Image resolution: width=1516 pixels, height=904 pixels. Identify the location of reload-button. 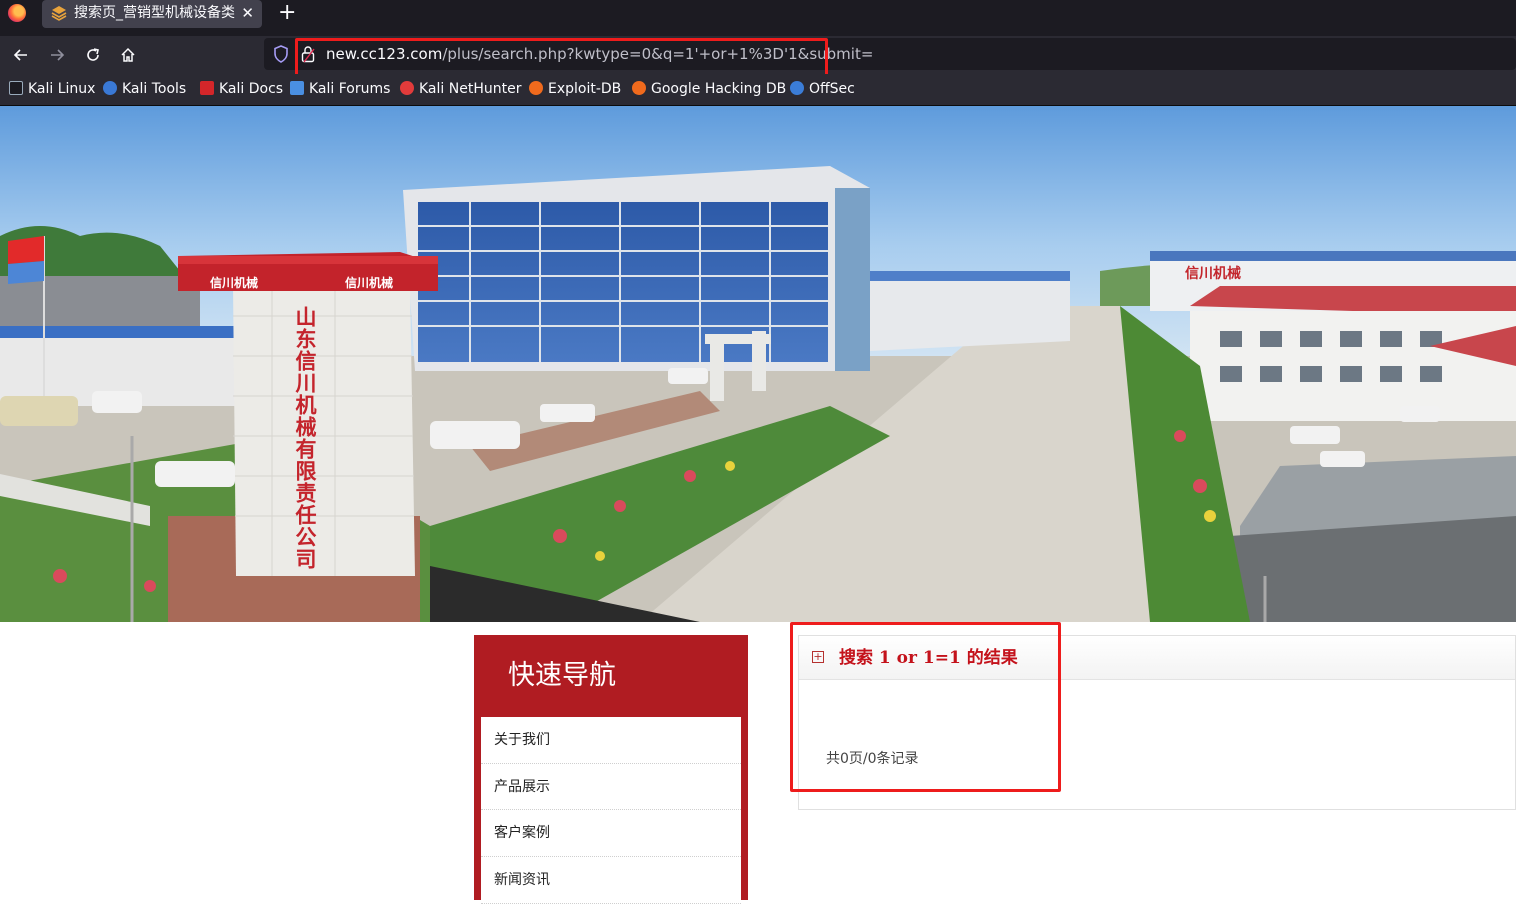
(93, 55).